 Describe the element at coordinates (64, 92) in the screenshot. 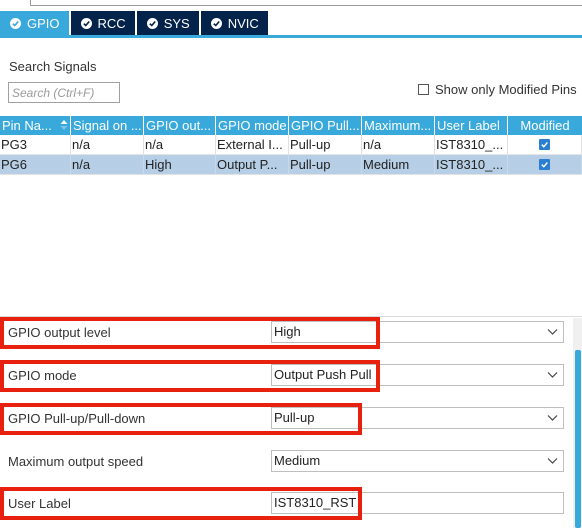

I see `search-input` at that location.